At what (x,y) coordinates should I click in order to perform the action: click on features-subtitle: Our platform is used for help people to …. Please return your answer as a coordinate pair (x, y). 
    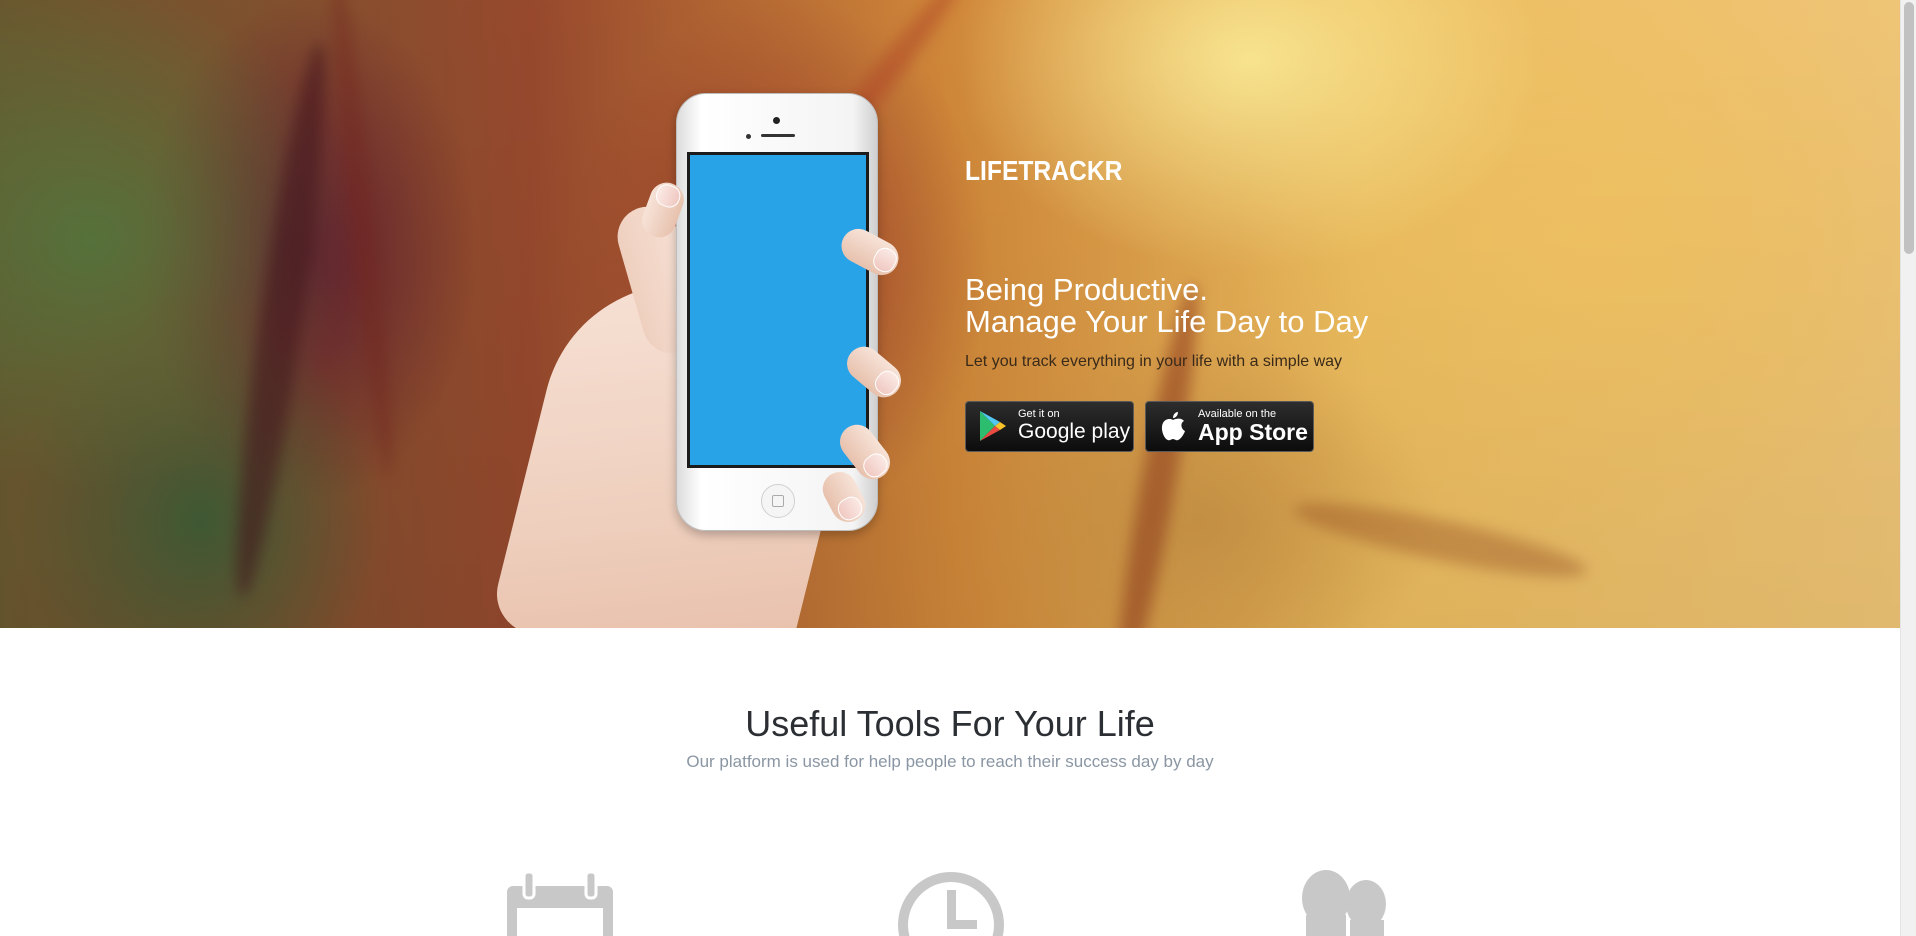
    Looking at the image, I should click on (950, 761).